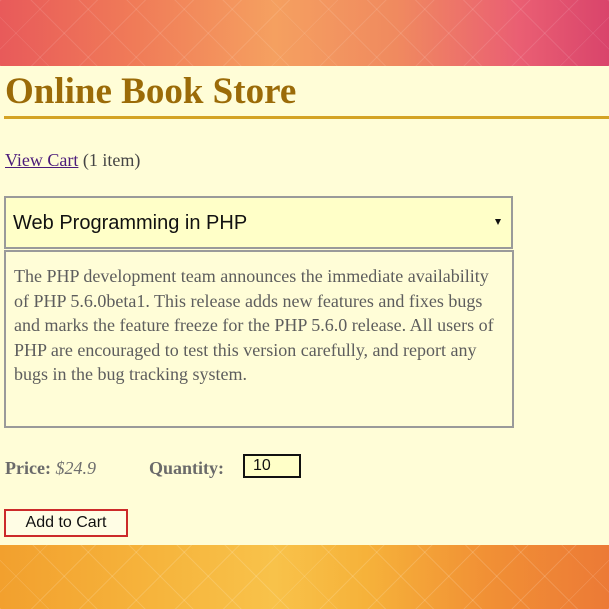 This screenshot has height=609, width=609. Describe the element at coordinates (272, 466) in the screenshot. I see `quantity-input` at that location.